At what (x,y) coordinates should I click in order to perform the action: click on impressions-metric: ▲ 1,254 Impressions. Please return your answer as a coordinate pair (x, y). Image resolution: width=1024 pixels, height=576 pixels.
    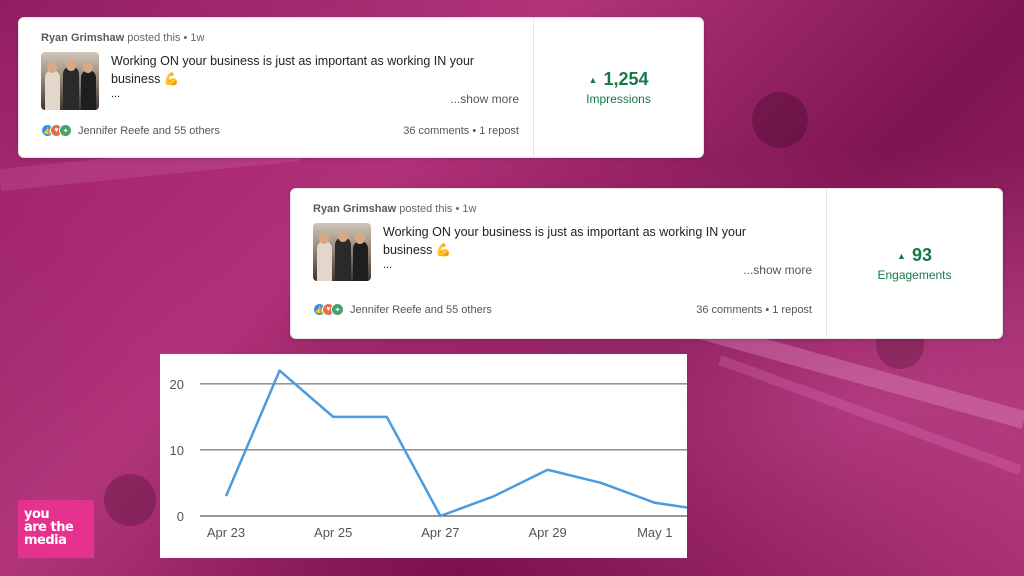
    Looking at the image, I should click on (618, 87).